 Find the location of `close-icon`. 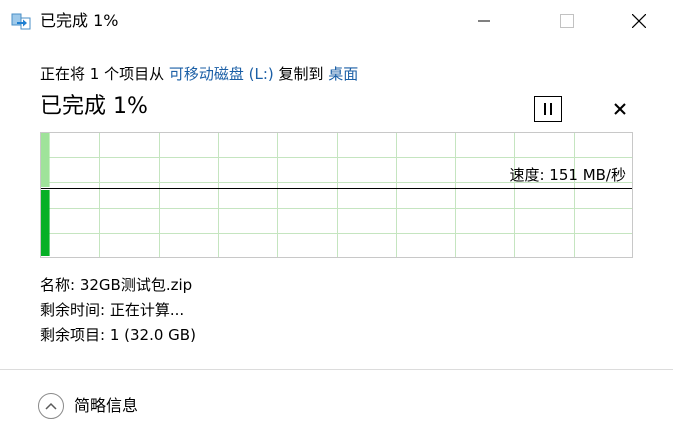

close-icon is located at coordinates (639, 21).